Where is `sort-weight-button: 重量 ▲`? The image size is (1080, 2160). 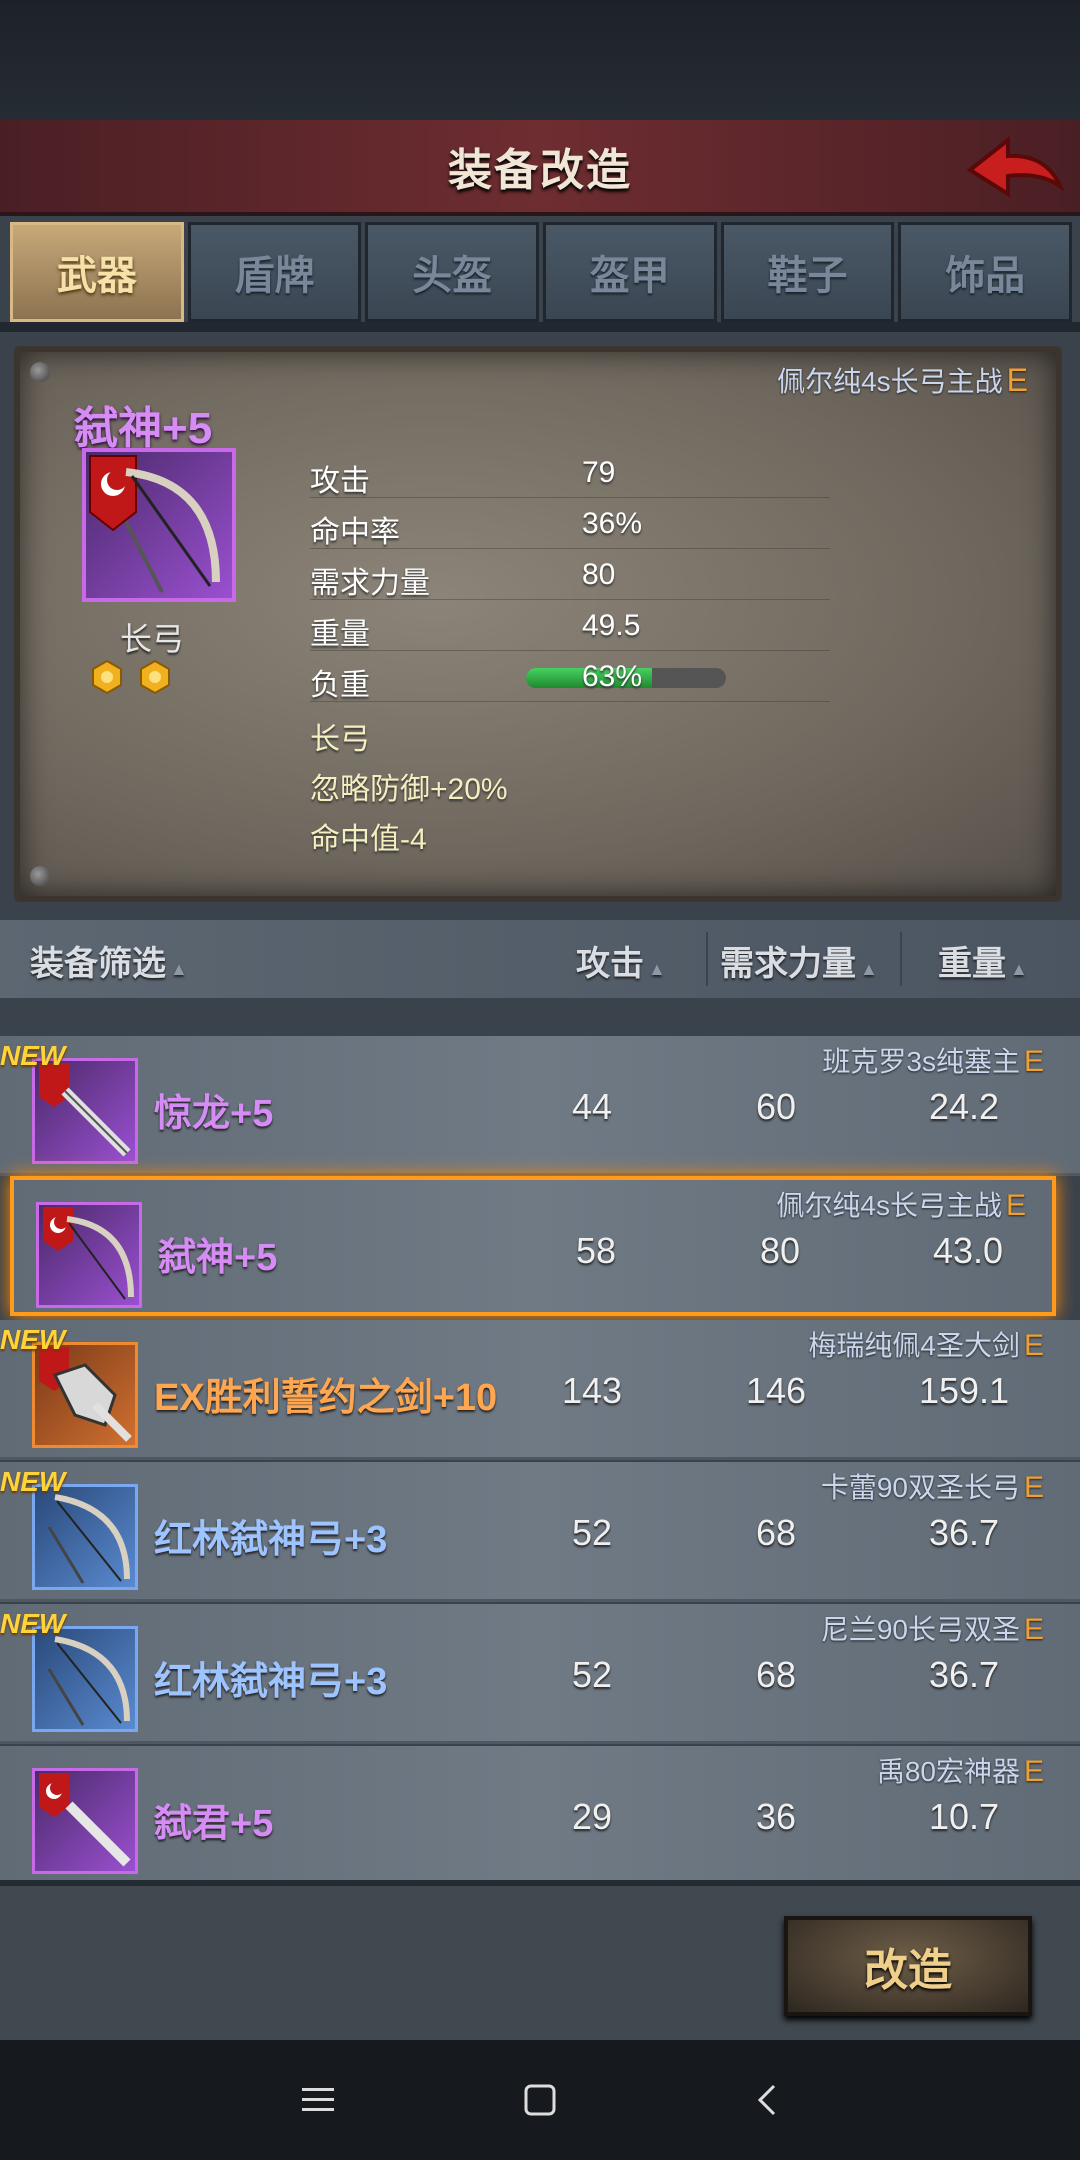
sort-weight-button: 重量 ▲ is located at coordinates (983, 960).